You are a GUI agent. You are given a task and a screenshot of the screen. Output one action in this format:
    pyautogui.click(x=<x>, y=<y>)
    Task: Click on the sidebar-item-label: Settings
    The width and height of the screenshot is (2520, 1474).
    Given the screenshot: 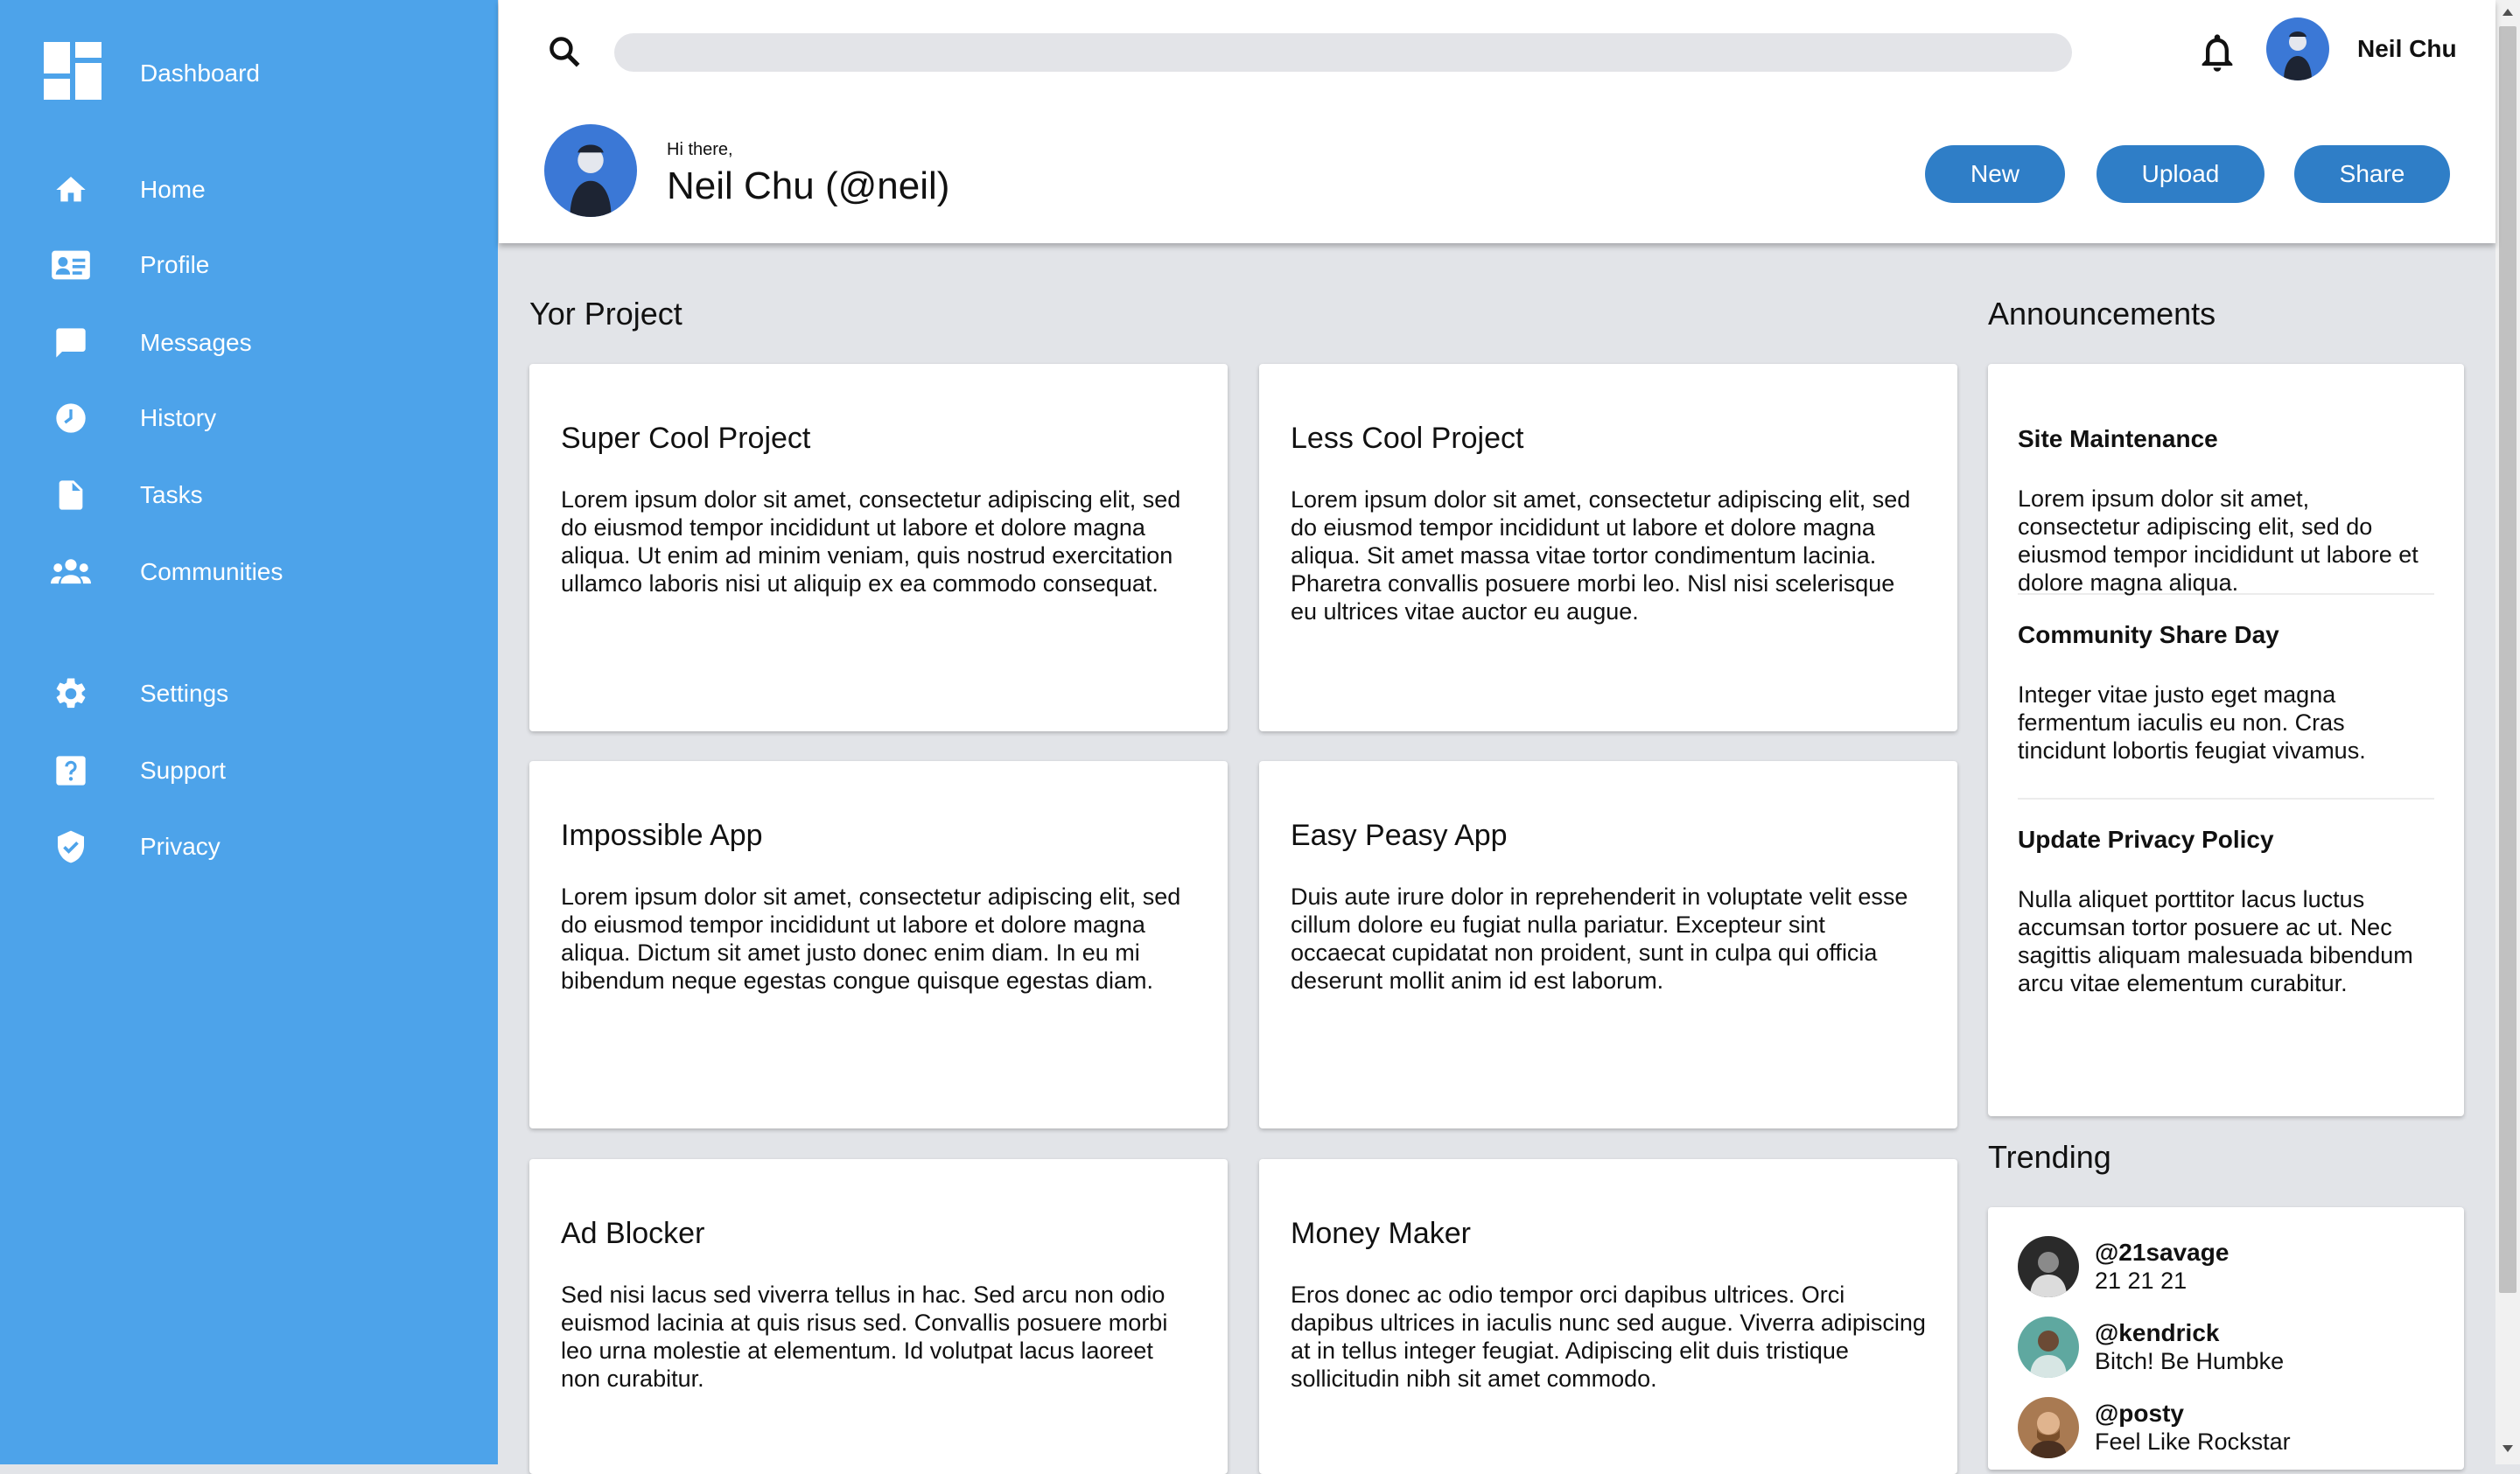 What is the action you would take?
    pyautogui.click(x=184, y=693)
    